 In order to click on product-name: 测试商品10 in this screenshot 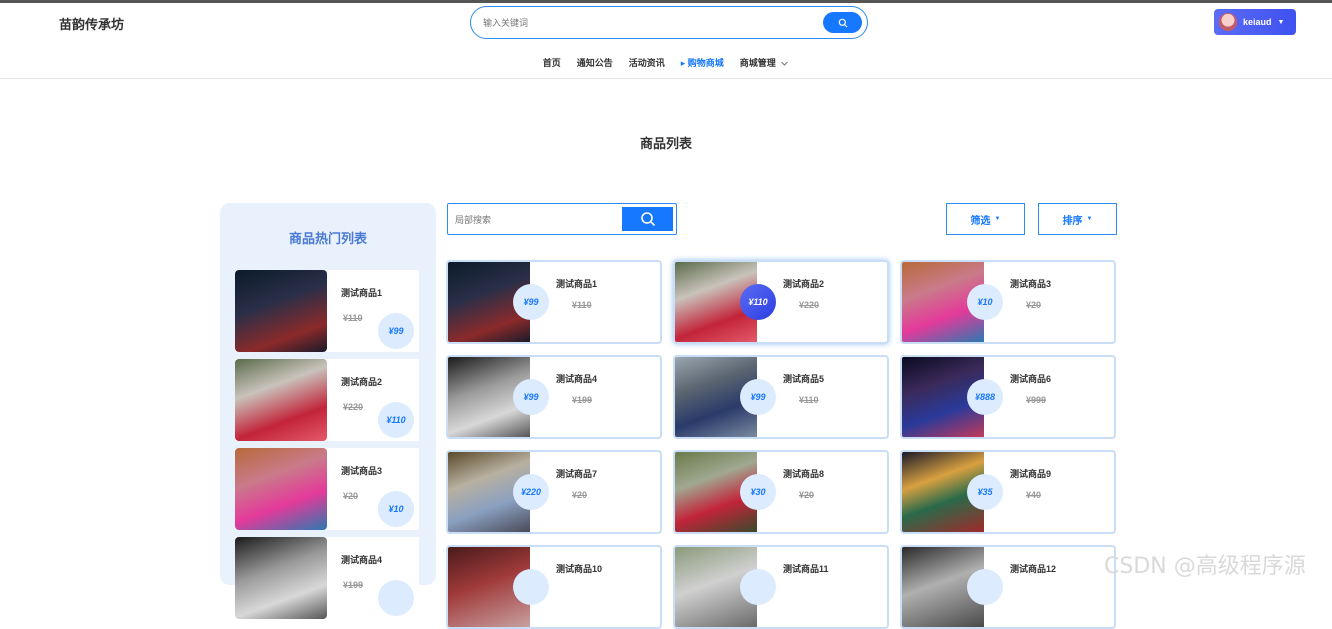, I will do `click(579, 569)`.